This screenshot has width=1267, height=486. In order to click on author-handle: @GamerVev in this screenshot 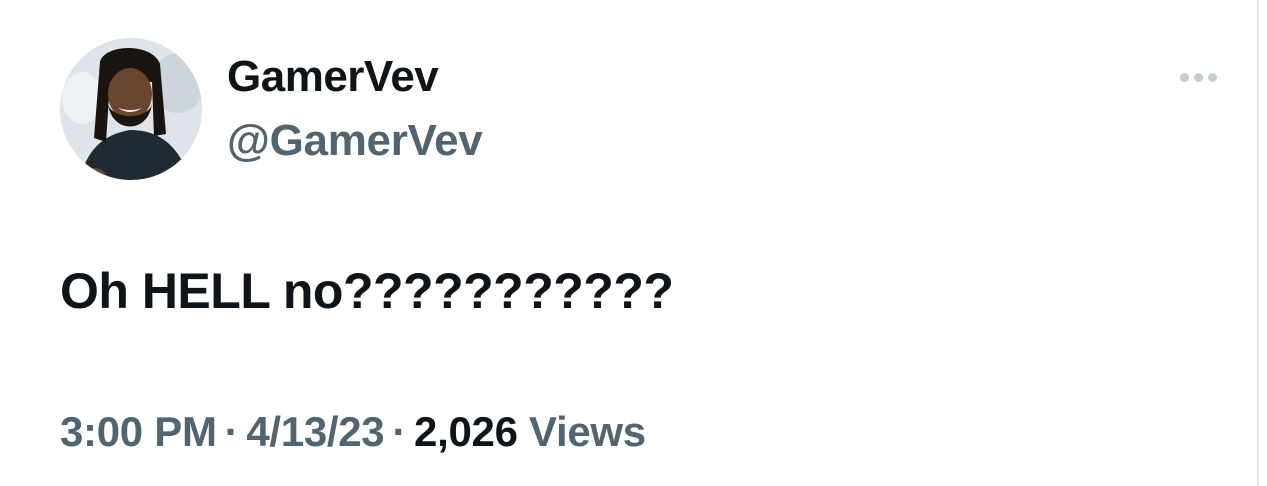, I will do `click(355, 141)`.